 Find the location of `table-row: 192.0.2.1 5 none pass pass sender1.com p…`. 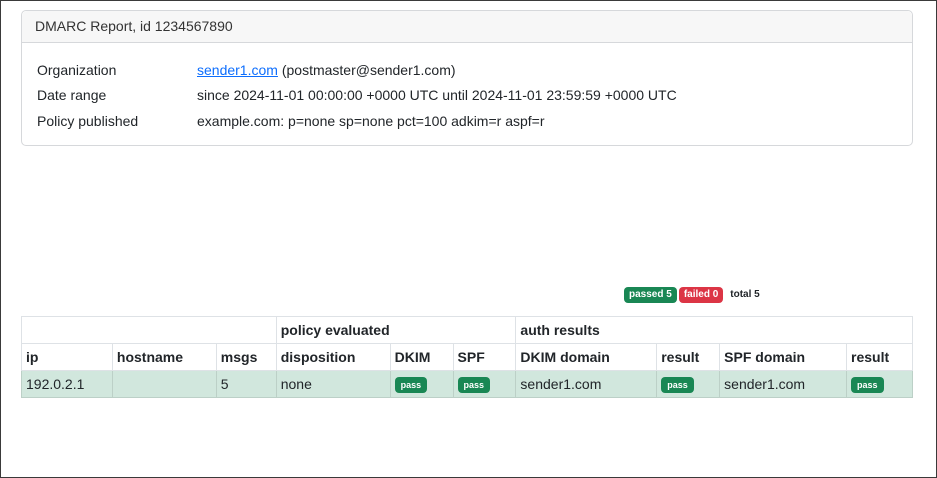

table-row: 192.0.2.1 5 none pass pass sender1.com p… is located at coordinates (467, 384).